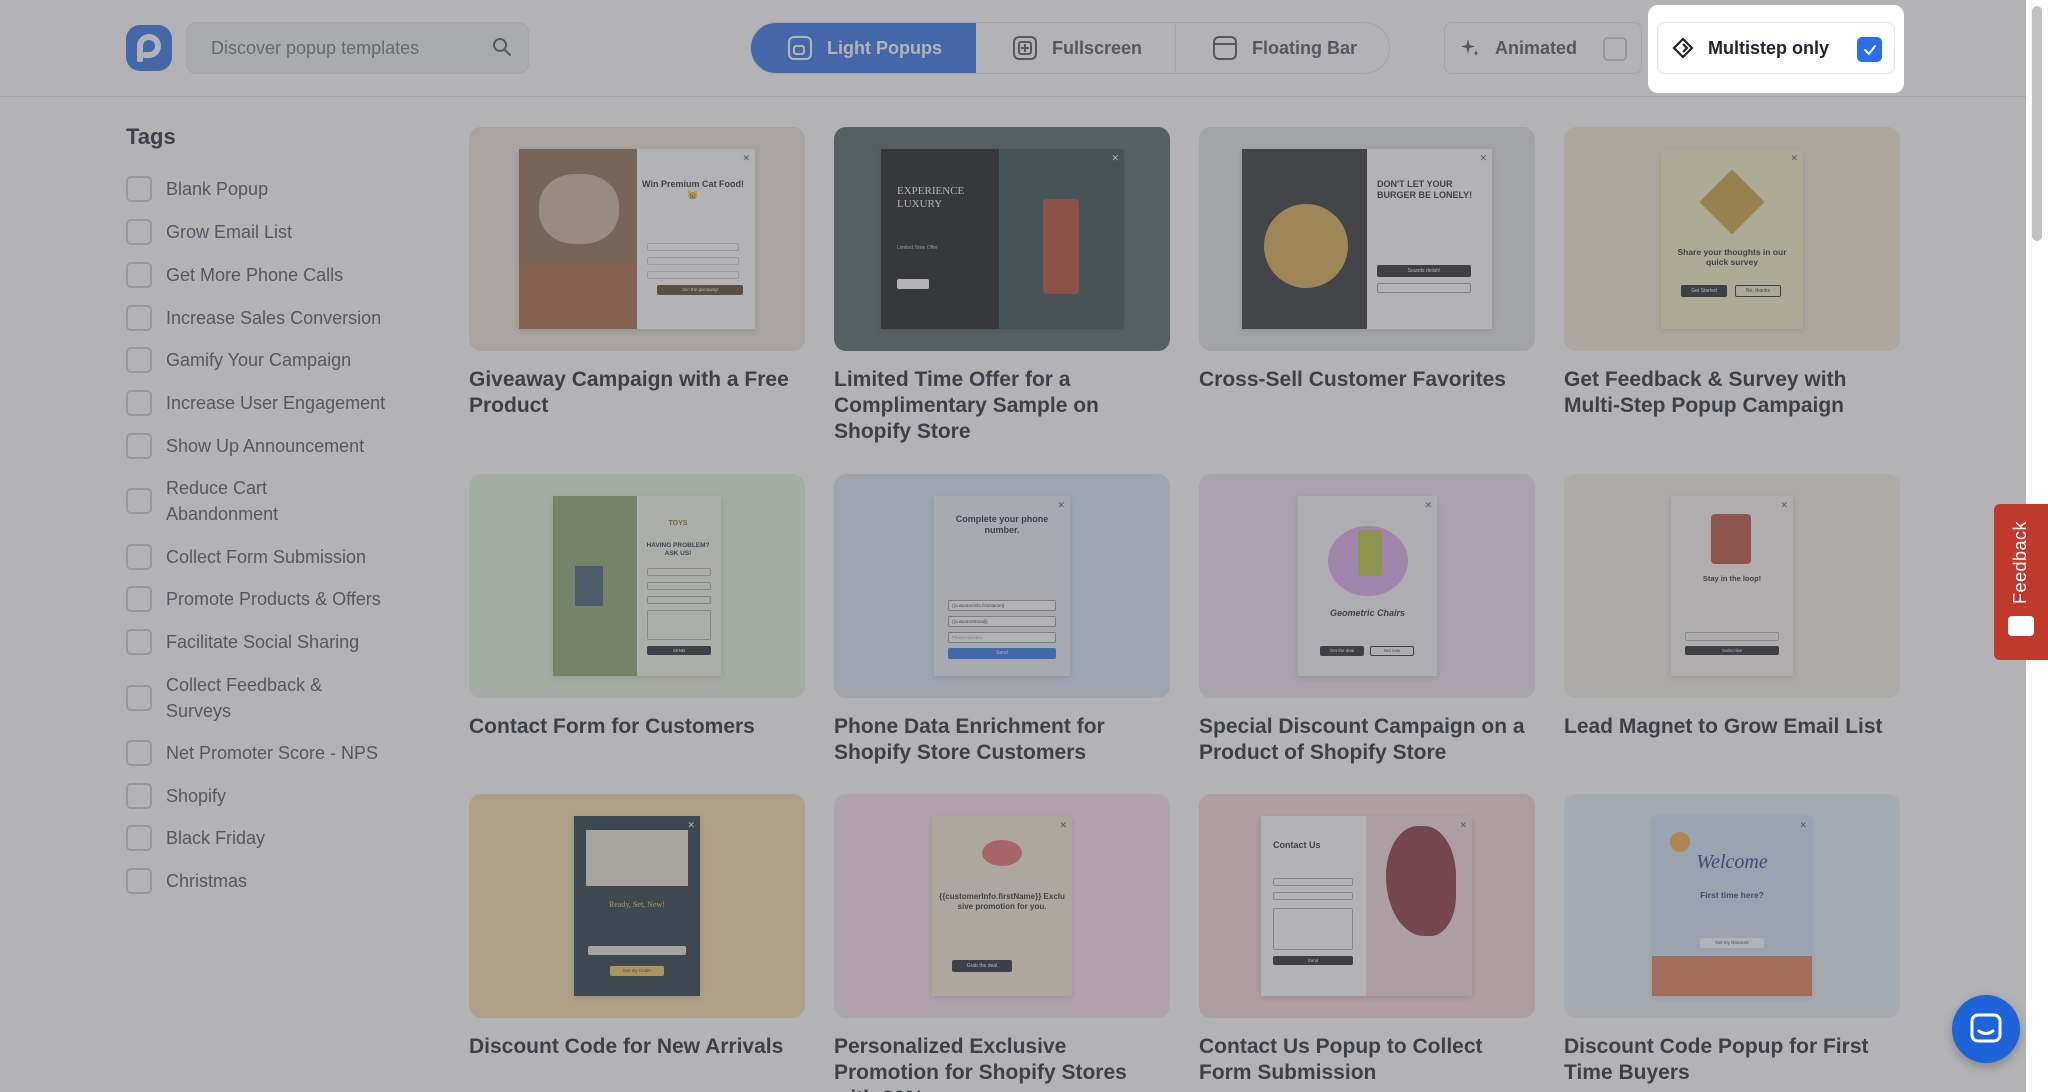  I want to click on template-thumbnail: Contact Us Send ✕, so click(1367, 906).